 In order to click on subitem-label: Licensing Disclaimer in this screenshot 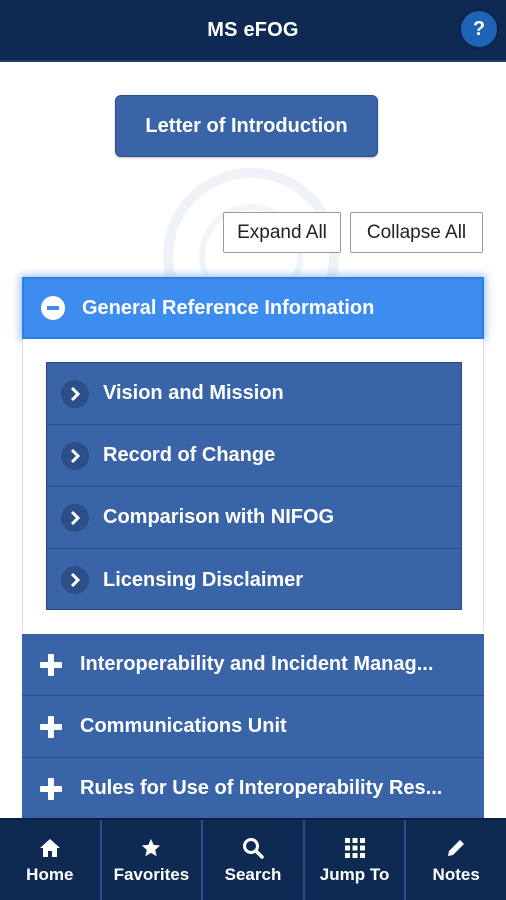, I will do `click(203, 579)`.